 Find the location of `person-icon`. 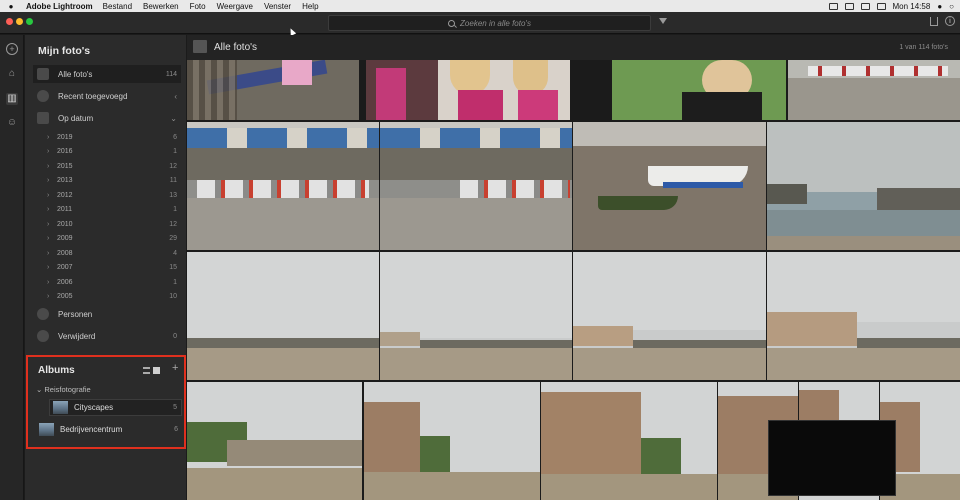

person-icon is located at coordinates (43, 314).